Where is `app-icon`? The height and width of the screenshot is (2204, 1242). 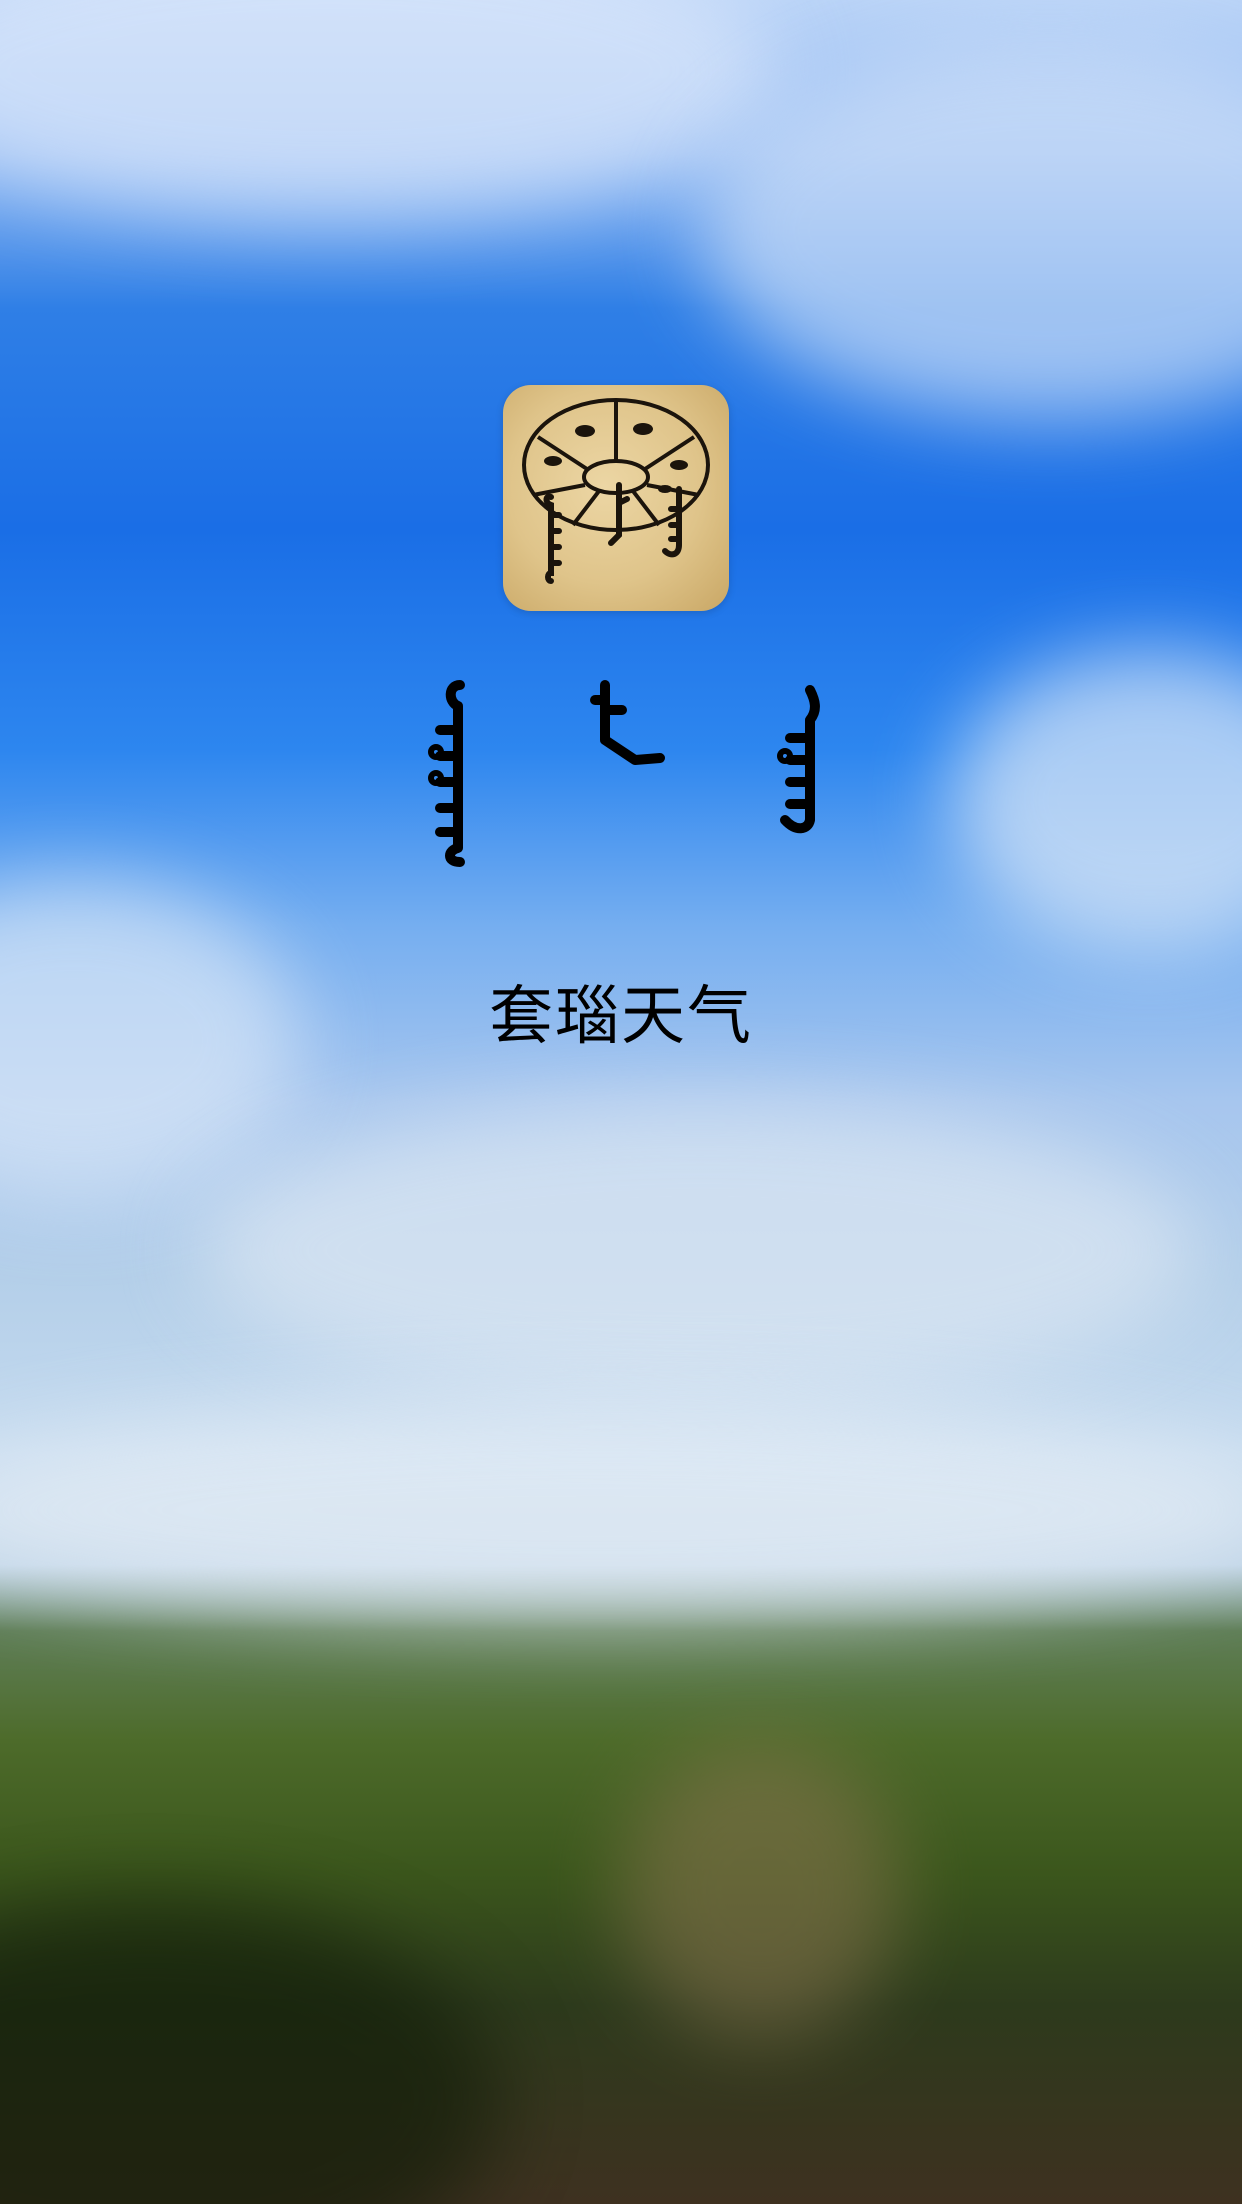
app-icon is located at coordinates (616, 498).